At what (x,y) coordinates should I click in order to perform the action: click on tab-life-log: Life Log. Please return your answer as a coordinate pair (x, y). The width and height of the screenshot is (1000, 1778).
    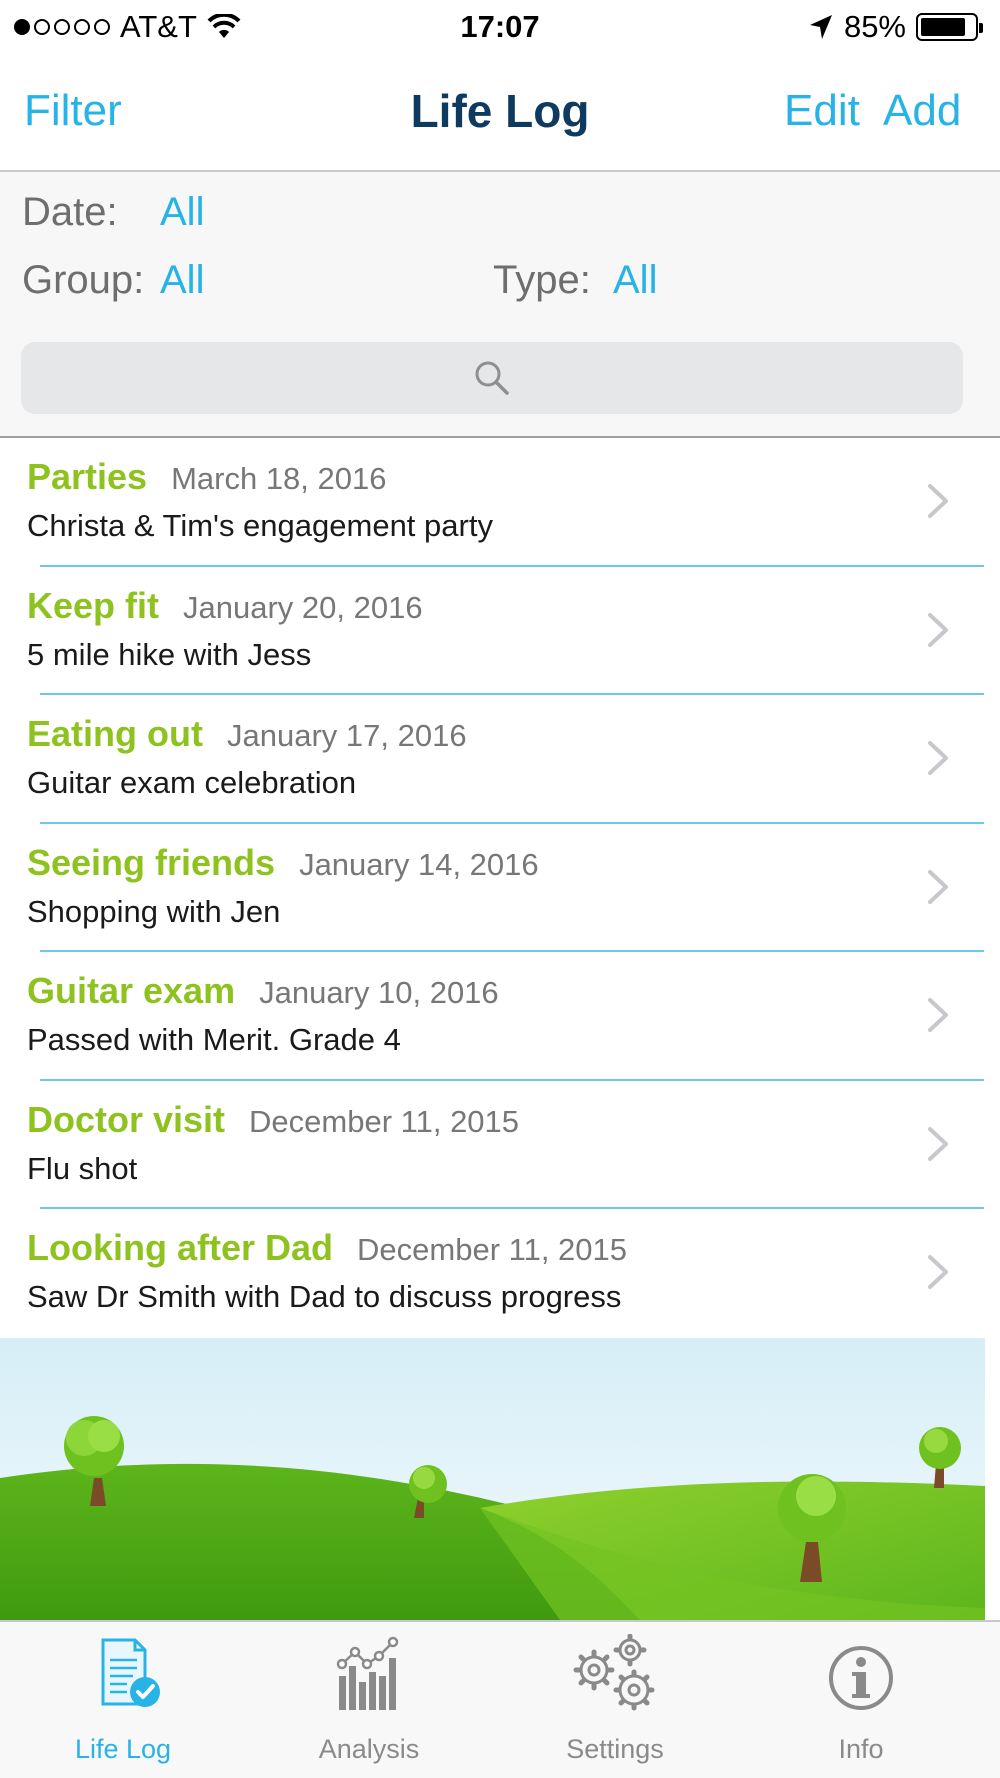
    Looking at the image, I should click on (123, 1700).